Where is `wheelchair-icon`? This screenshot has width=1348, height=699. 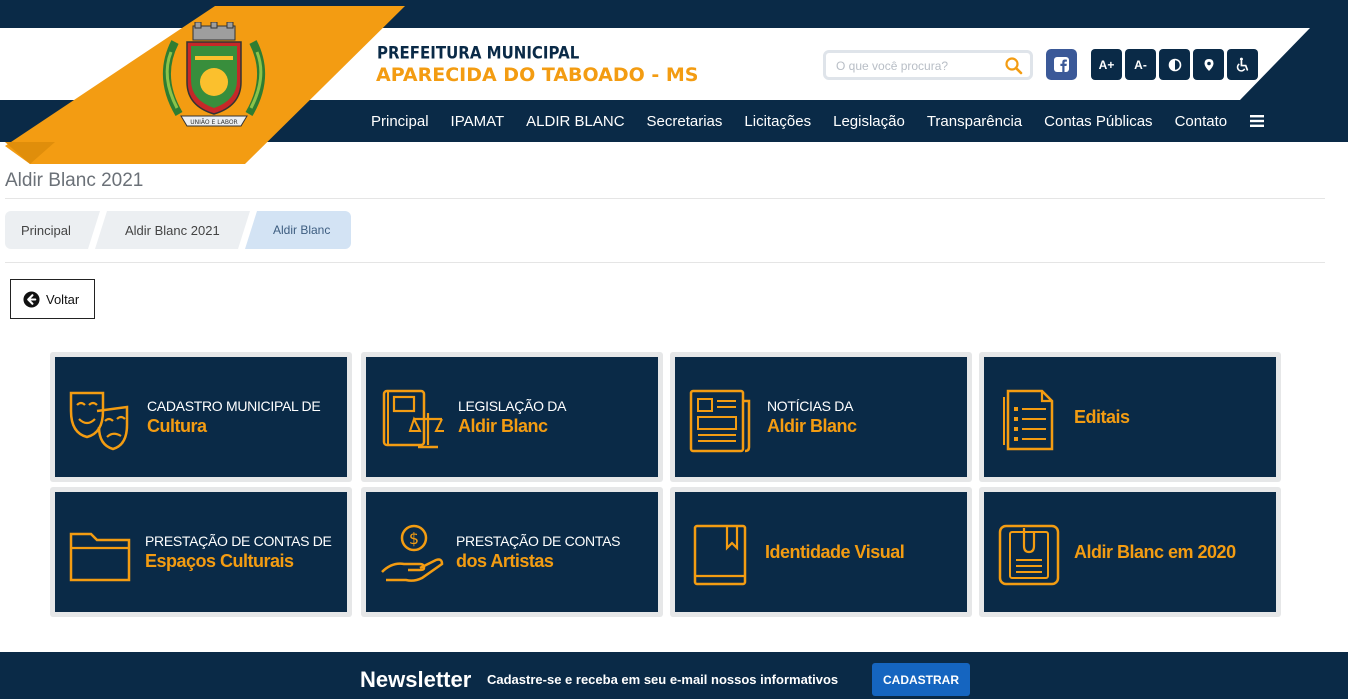
wheelchair-icon is located at coordinates (1242, 64).